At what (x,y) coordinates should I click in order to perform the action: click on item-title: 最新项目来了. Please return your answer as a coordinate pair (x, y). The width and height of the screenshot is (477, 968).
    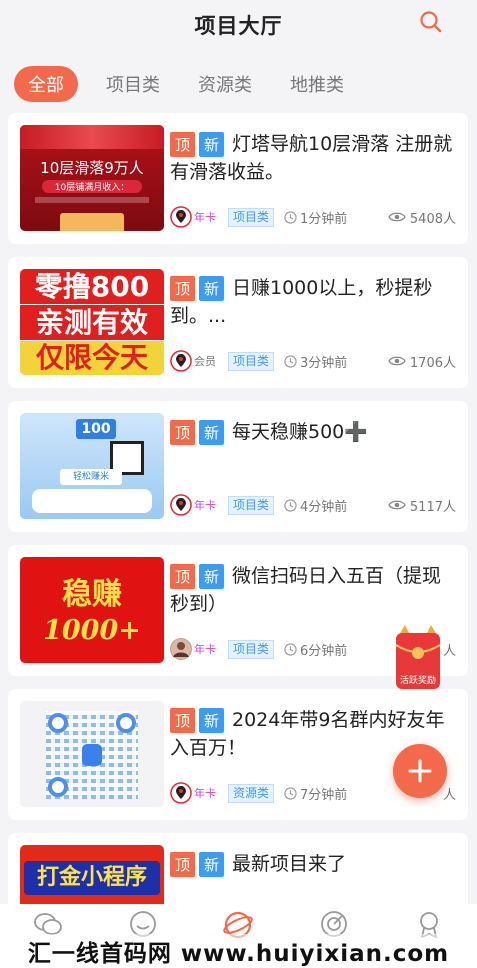
    Looking at the image, I should click on (289, 864).